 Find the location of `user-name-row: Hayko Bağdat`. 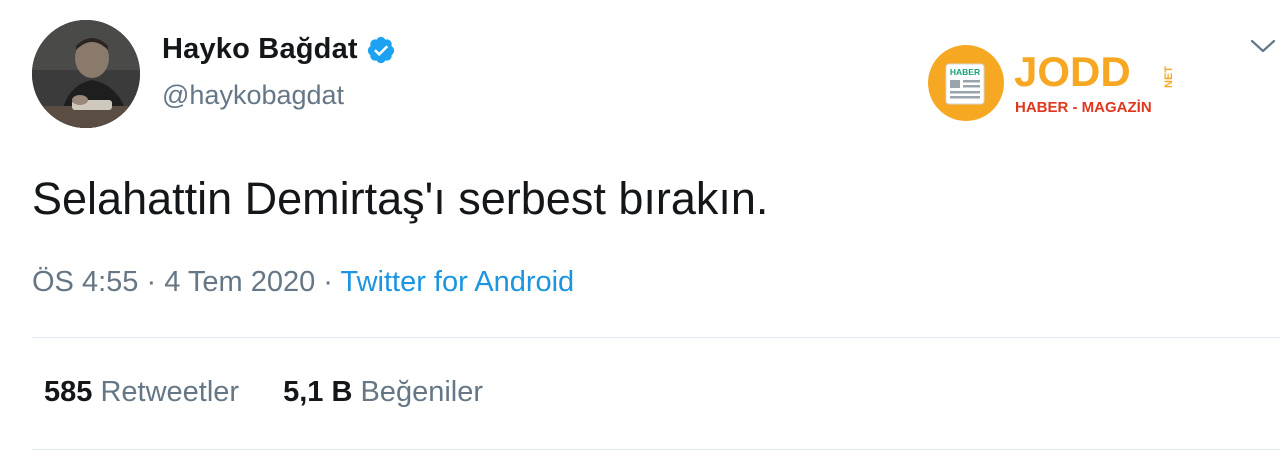

user-name-row: Hayko Bağdat is located at coordinates (279, 49).